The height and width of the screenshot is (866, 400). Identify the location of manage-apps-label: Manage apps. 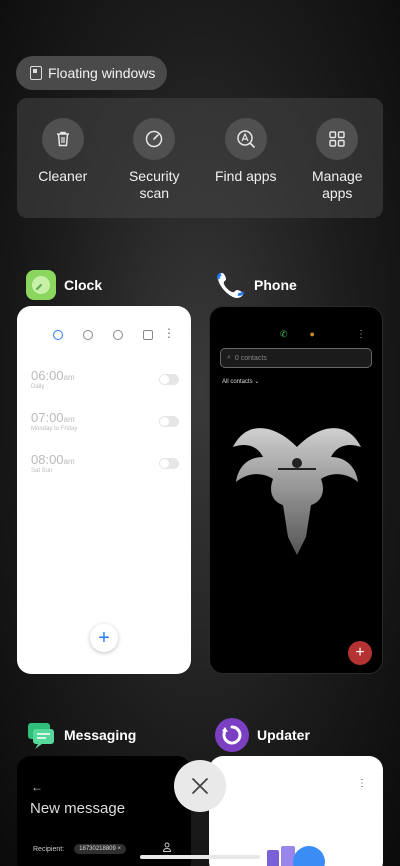
(337, 184).